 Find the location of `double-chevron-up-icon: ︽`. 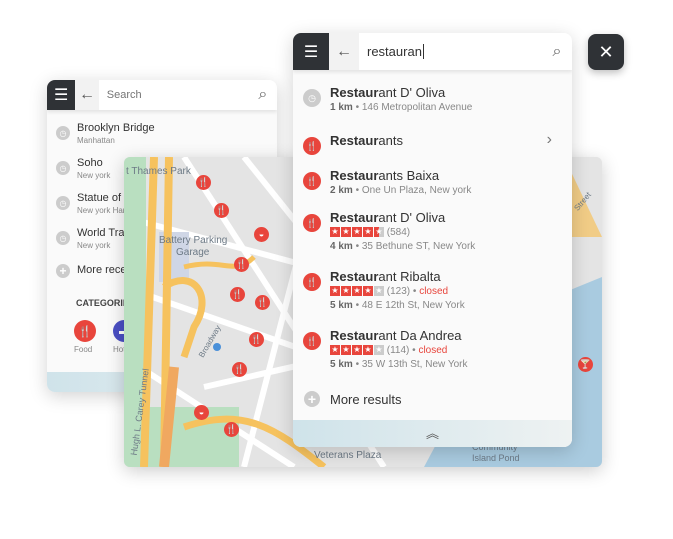

double-chevron-up-icon: ︽ is located at coordinates (432, 433).